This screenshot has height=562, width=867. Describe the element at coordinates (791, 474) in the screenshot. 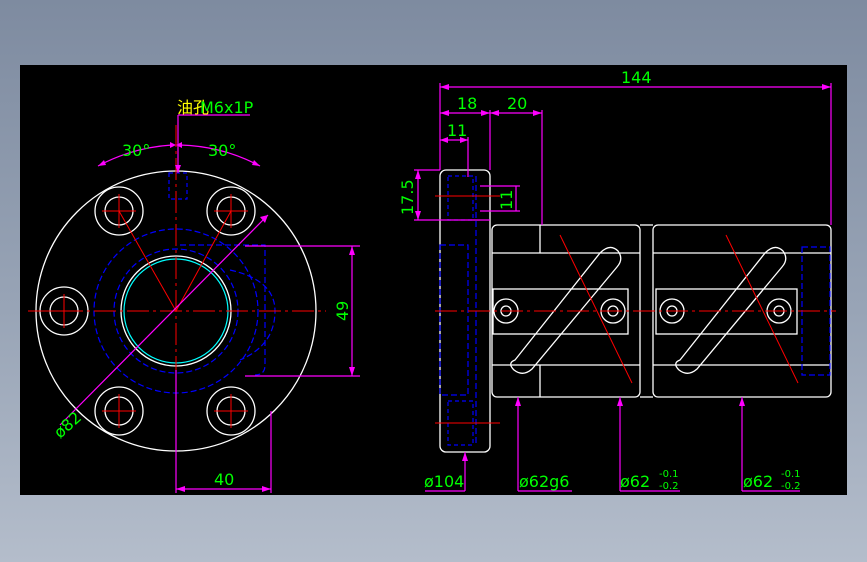

I see `tol-upper-b: -0.1` at that location.